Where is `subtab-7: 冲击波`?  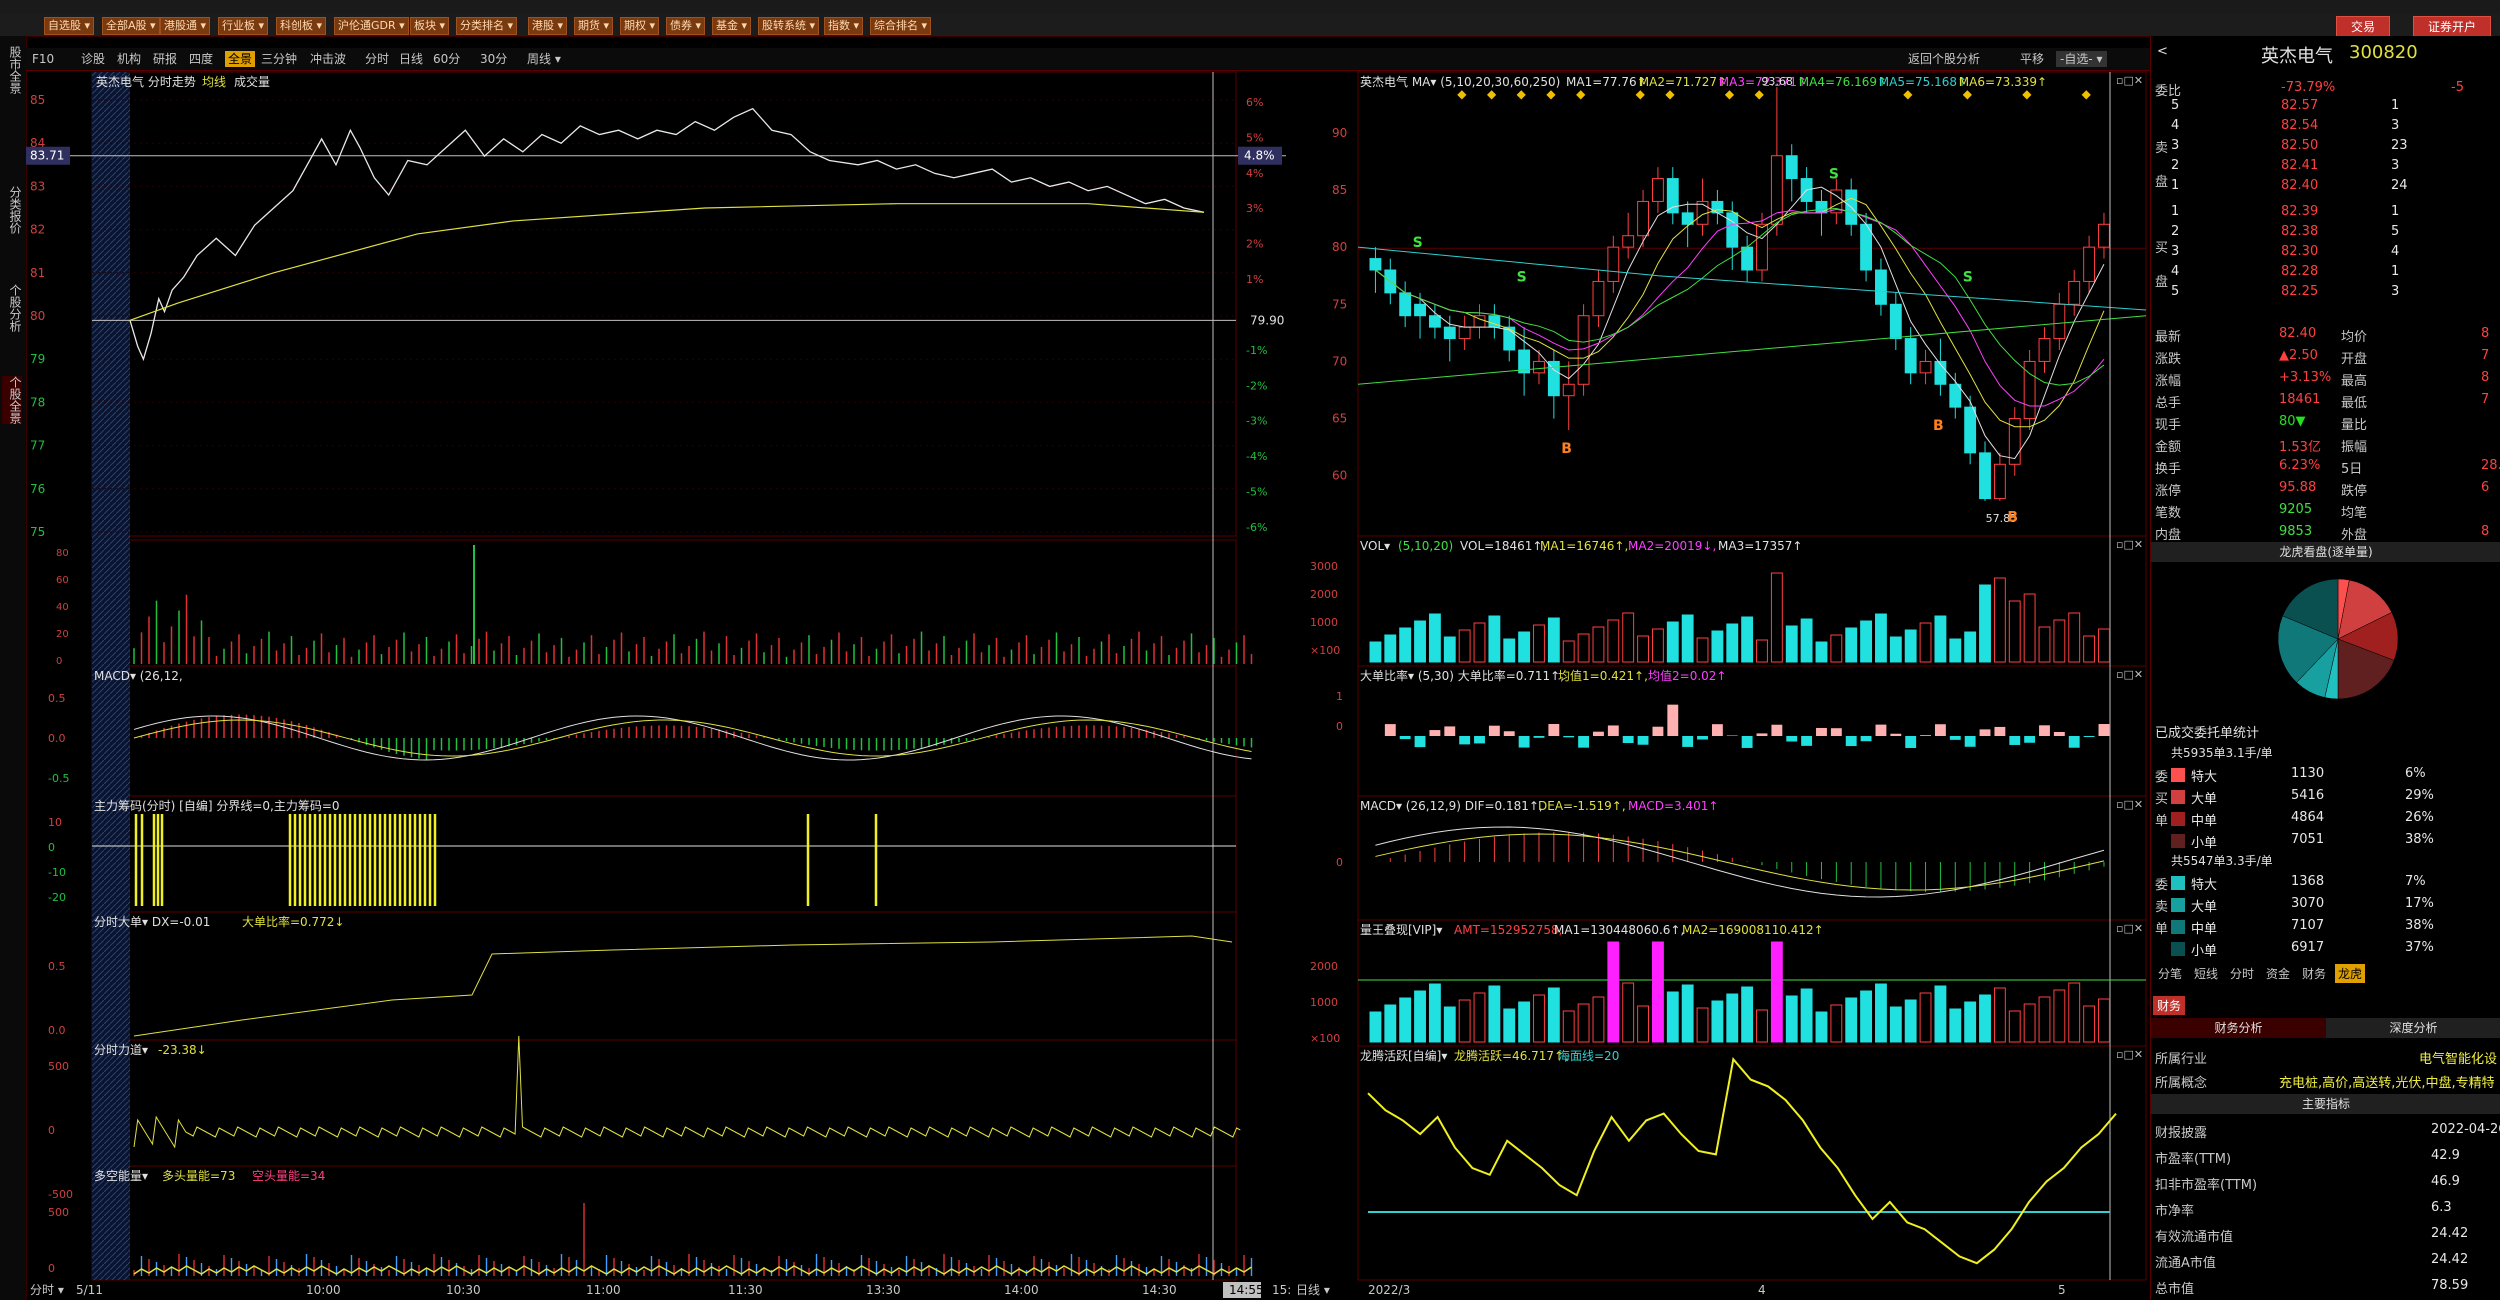
subtab-7: 冲击波 is located at coordinates (328, 59).